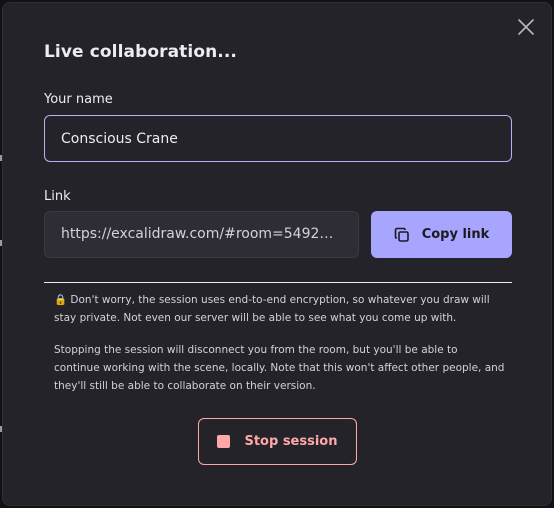 Image resolution: width=554 pixels, height=508 pixels. I want to click on close-button, so click(526, 27).